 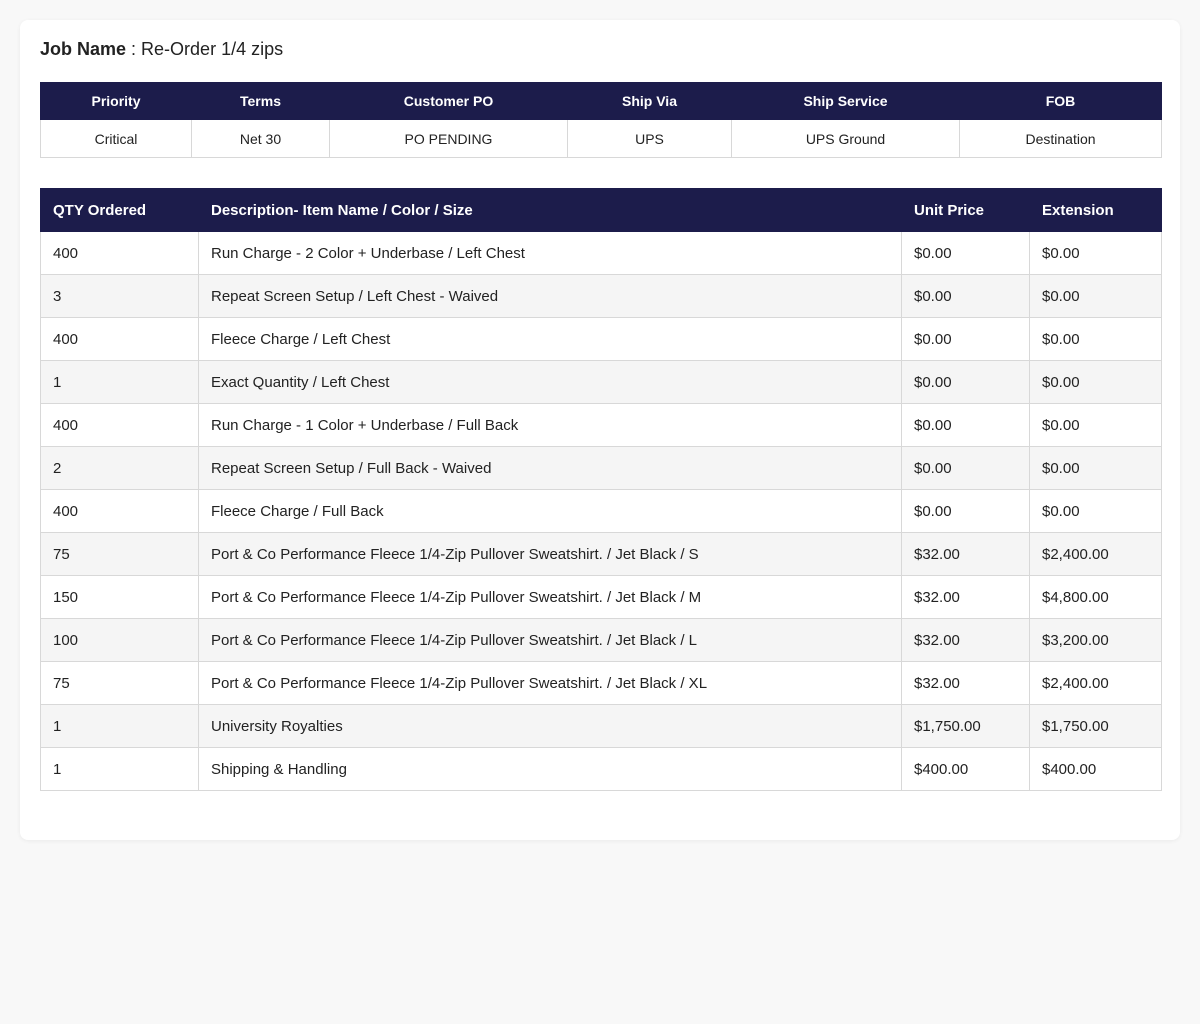 I want to click on header-unit-price: Unit Price, so click(x=965, y=210).